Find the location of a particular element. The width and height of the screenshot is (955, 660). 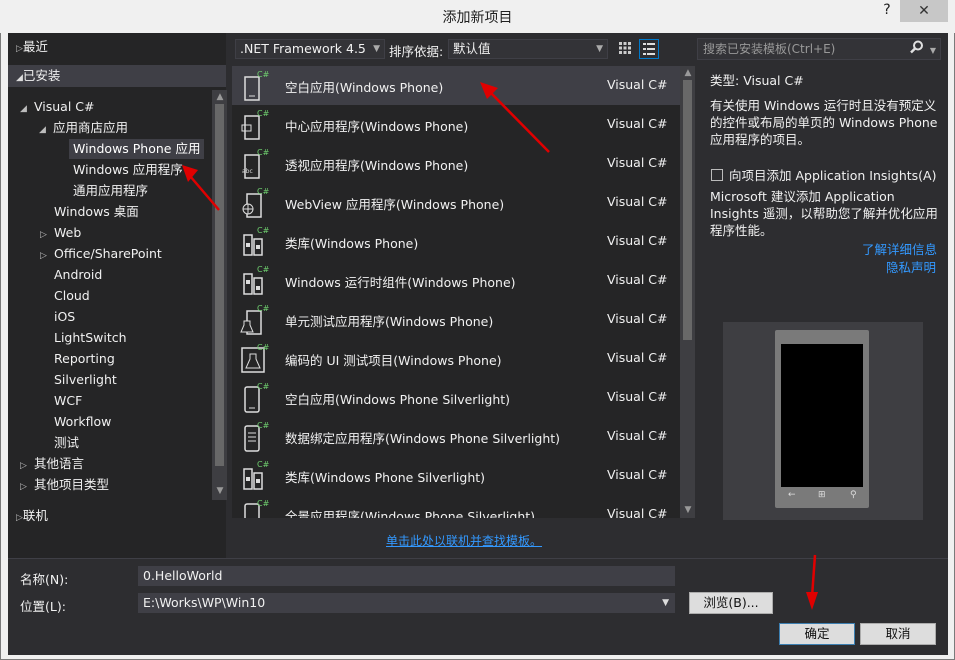

template-row: C# 类库(Windows Phone) Visual C# is located at coordinates (456, 241).